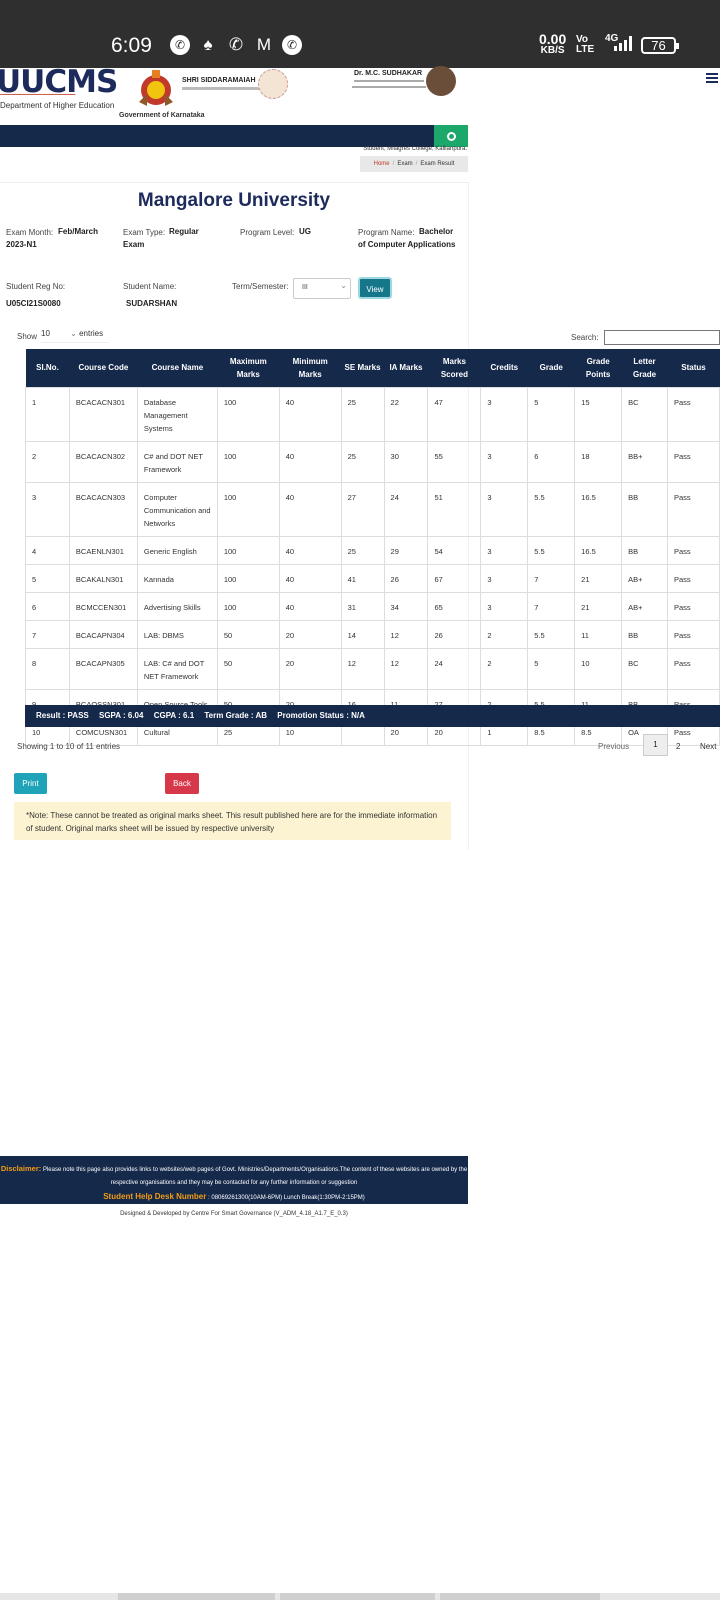  I want to click on print-button: Print, so click(30, 783).